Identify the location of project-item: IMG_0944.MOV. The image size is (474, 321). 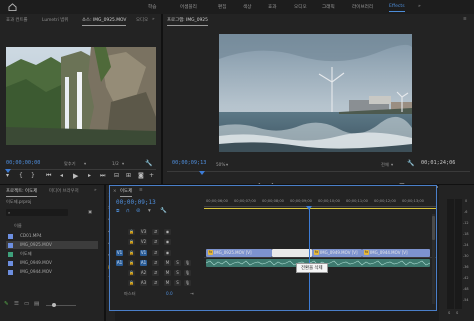
(52, 272).